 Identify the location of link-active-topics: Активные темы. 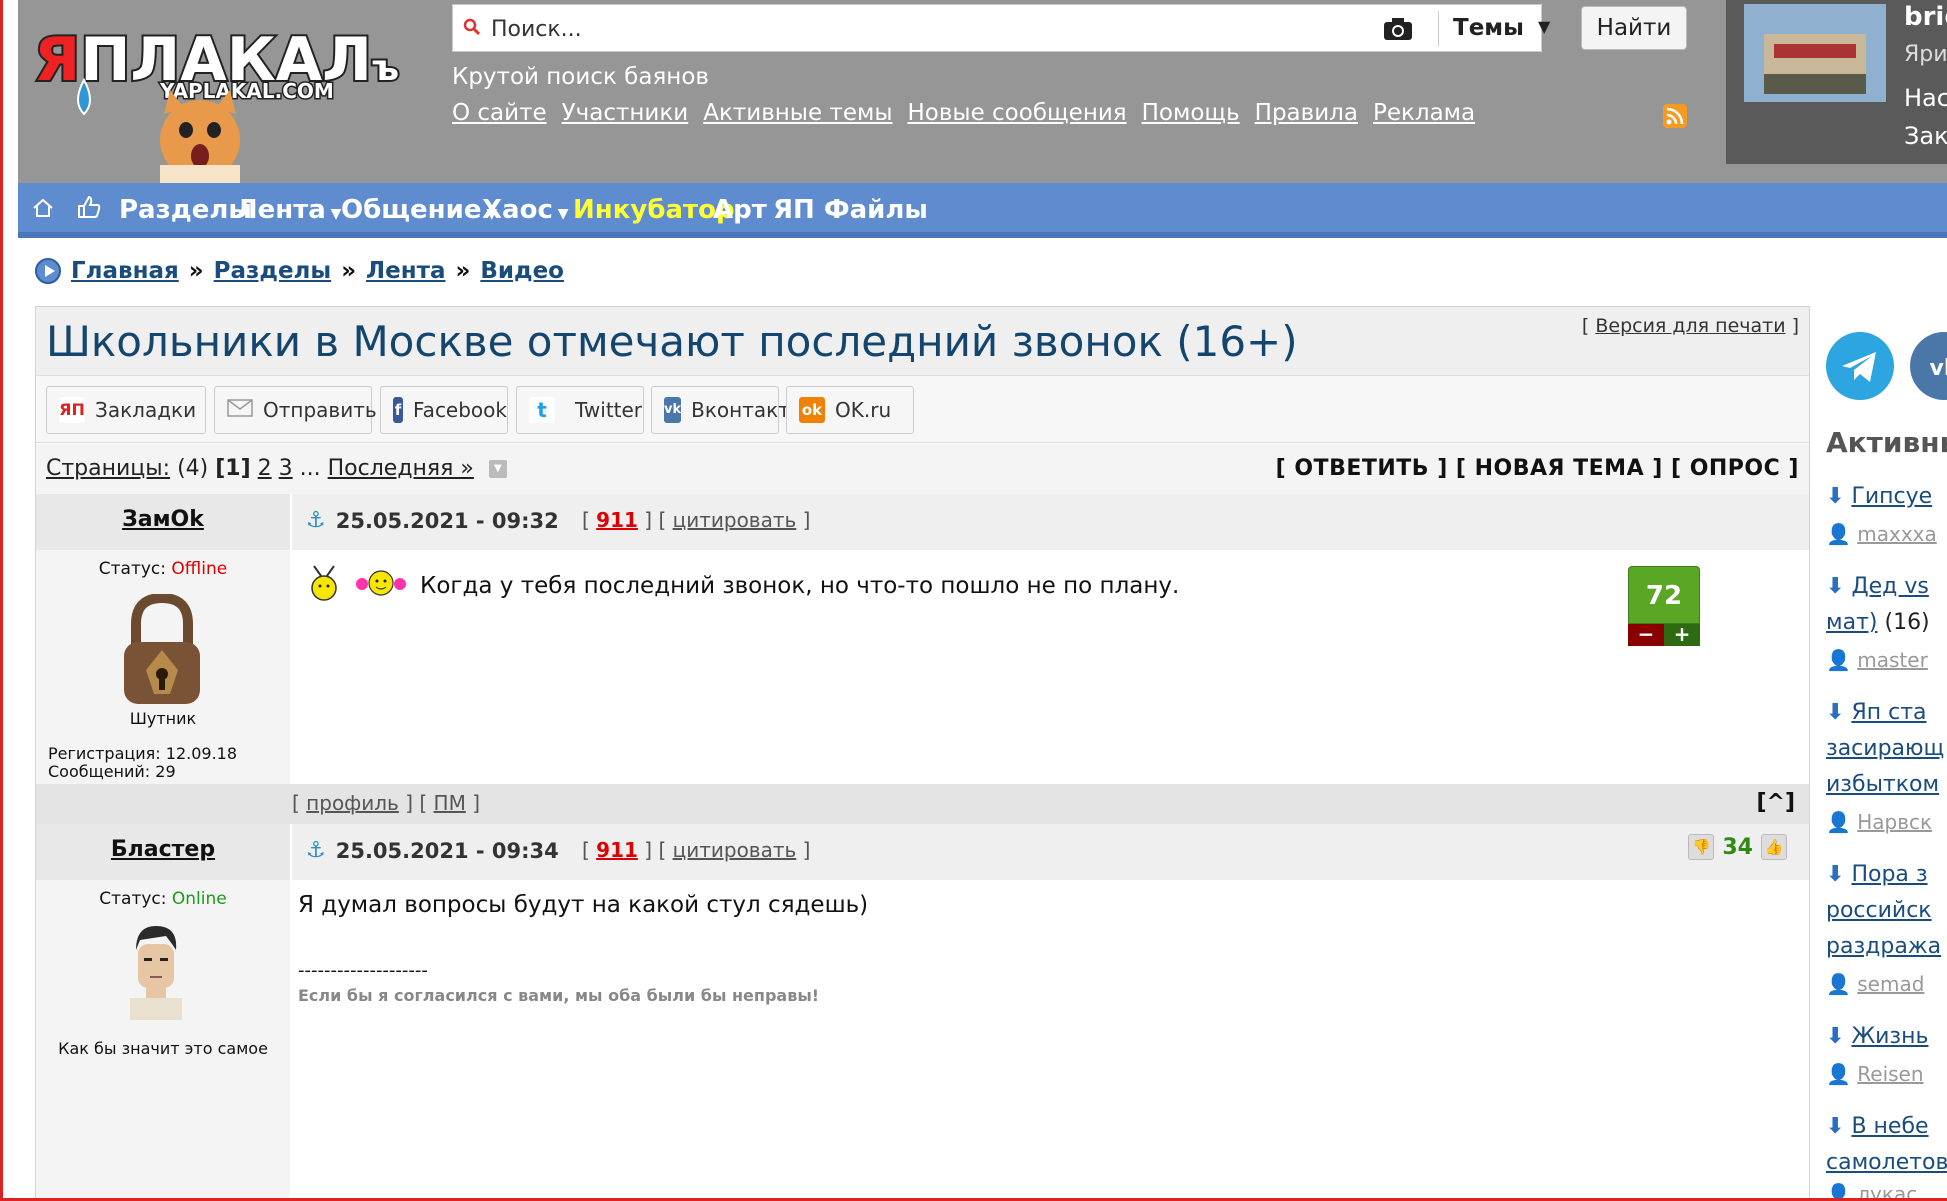
(797, 113).